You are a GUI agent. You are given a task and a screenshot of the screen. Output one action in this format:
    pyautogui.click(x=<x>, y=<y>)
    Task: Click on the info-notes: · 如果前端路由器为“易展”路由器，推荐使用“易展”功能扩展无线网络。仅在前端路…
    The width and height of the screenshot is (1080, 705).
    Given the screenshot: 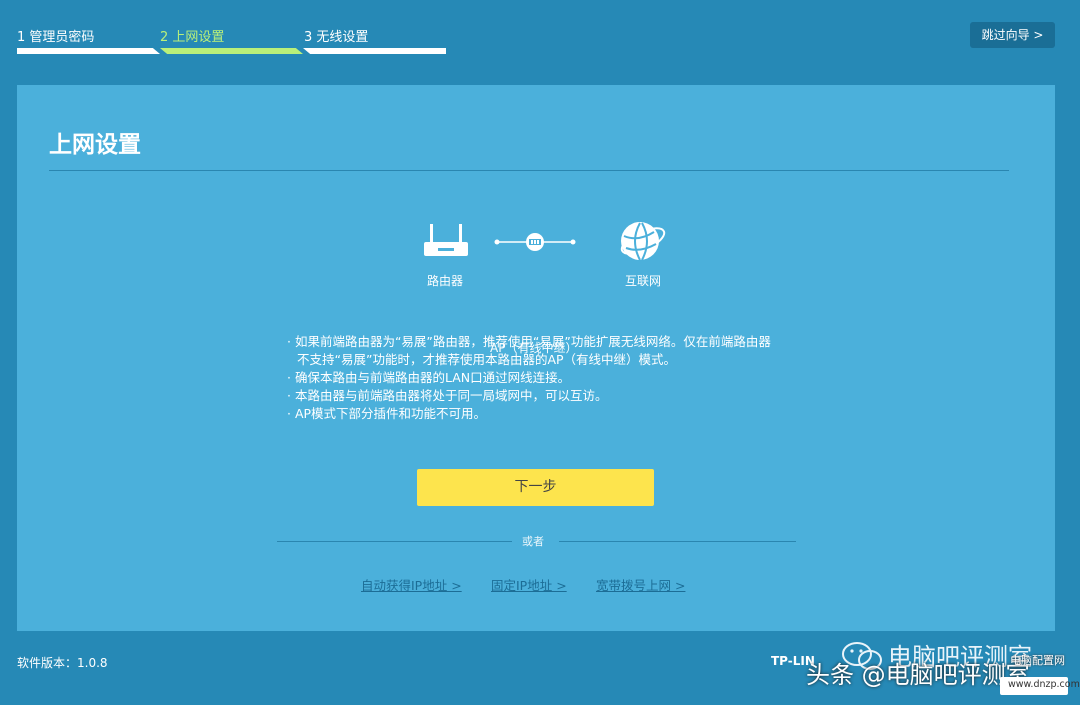 What is the action you would take?
    pyautogui.click(x=587, y=378)
    